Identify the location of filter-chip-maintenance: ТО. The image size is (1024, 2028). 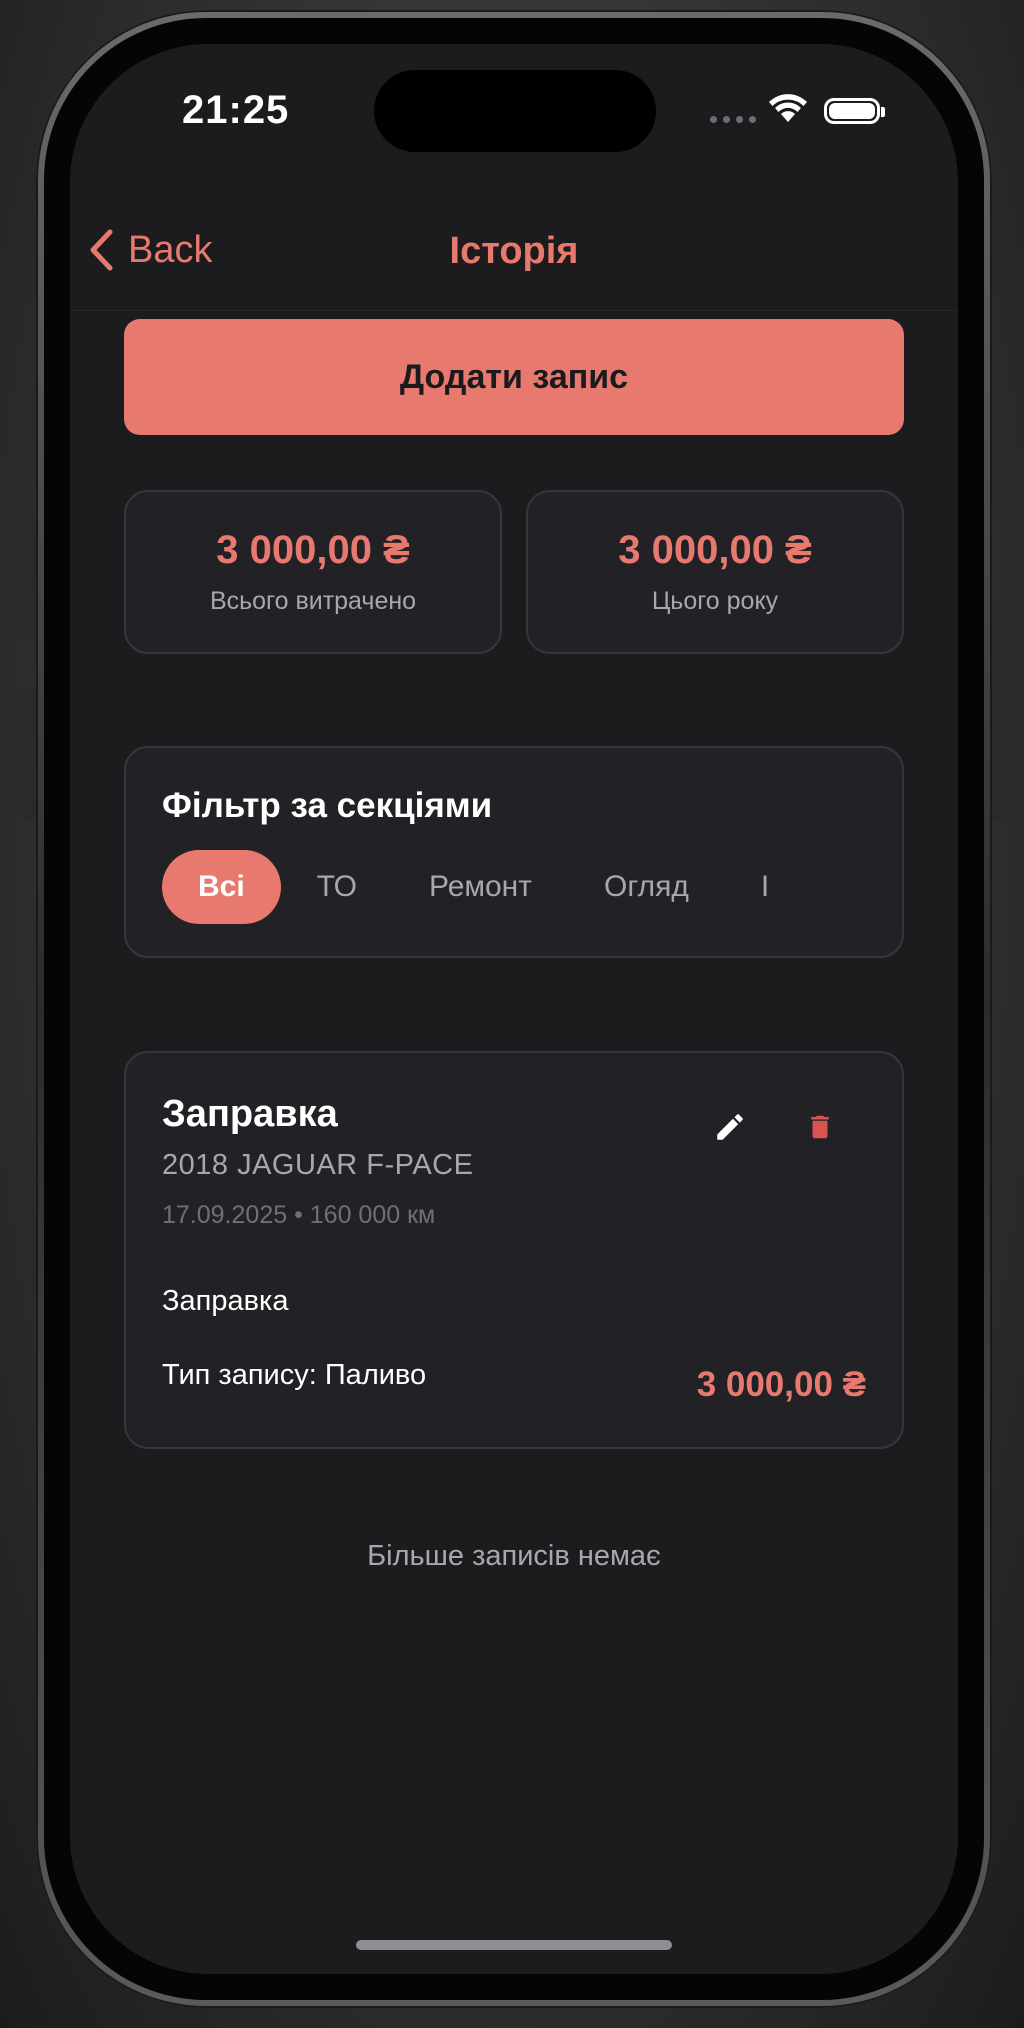
(337, 887).